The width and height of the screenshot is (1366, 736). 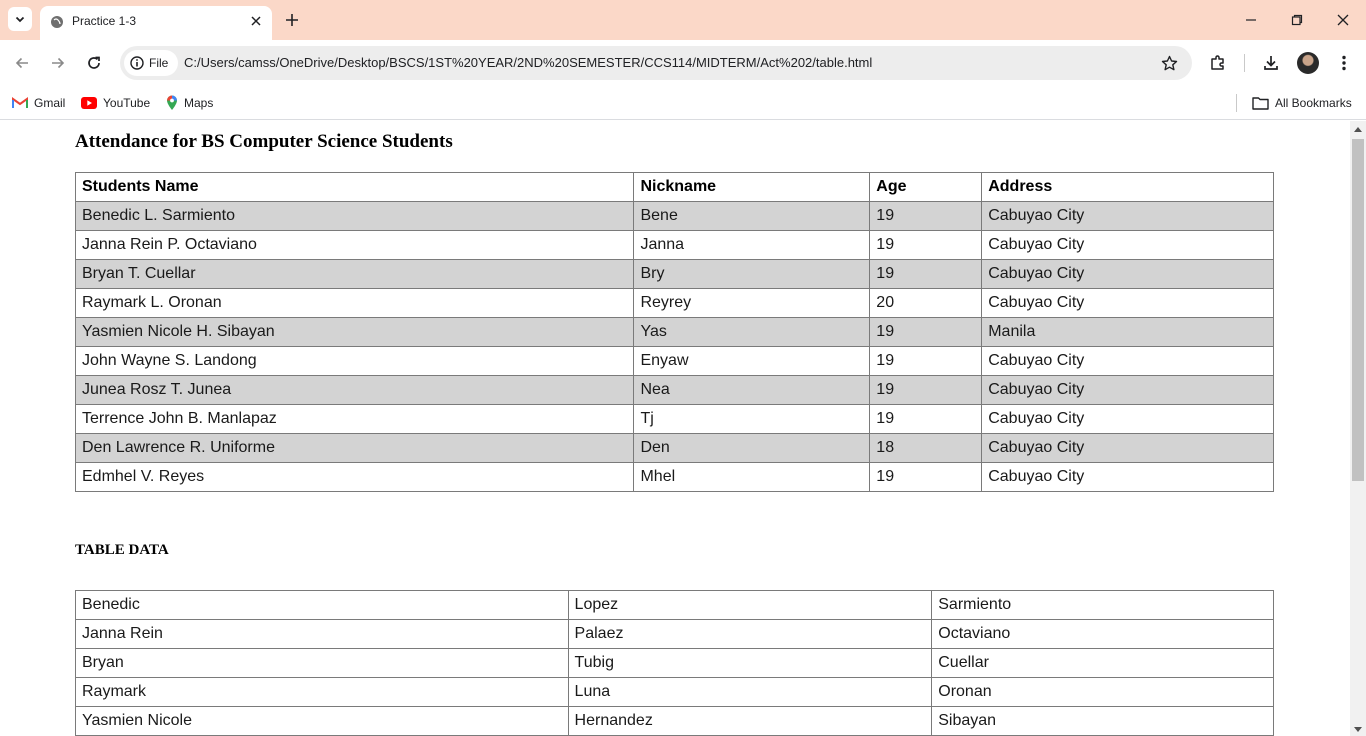 What do you see at coordinates (122, 550) in the screenshot?
I see `section-title: TABLE DATA` at bounding box center [122, 550].